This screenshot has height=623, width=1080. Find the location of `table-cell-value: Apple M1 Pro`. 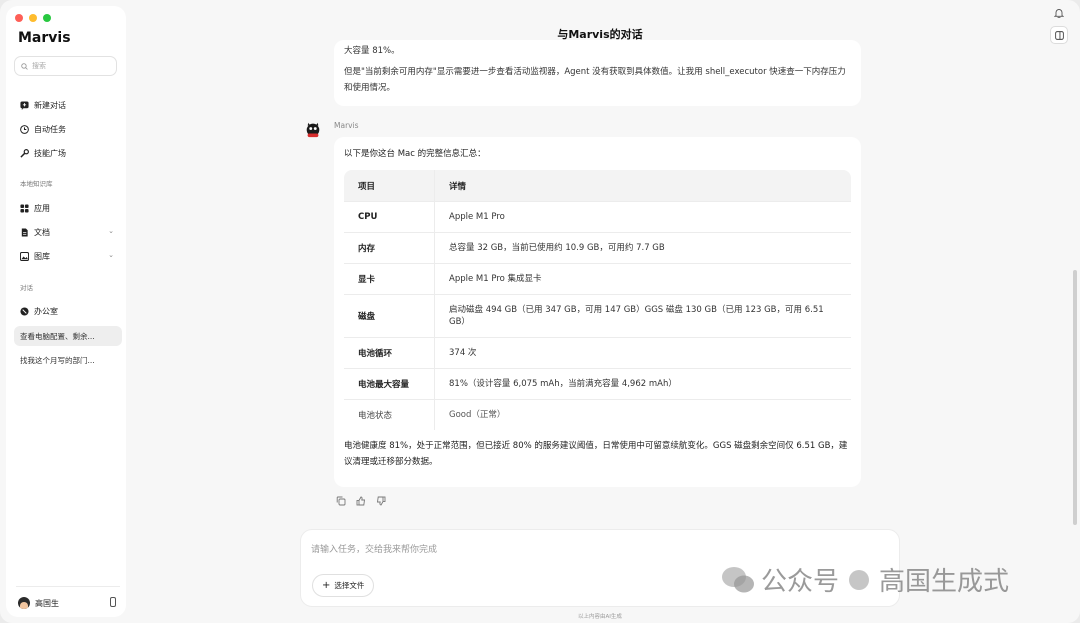

table-cell-value: Apple M1 Pro is located at coordinates (643, 216).